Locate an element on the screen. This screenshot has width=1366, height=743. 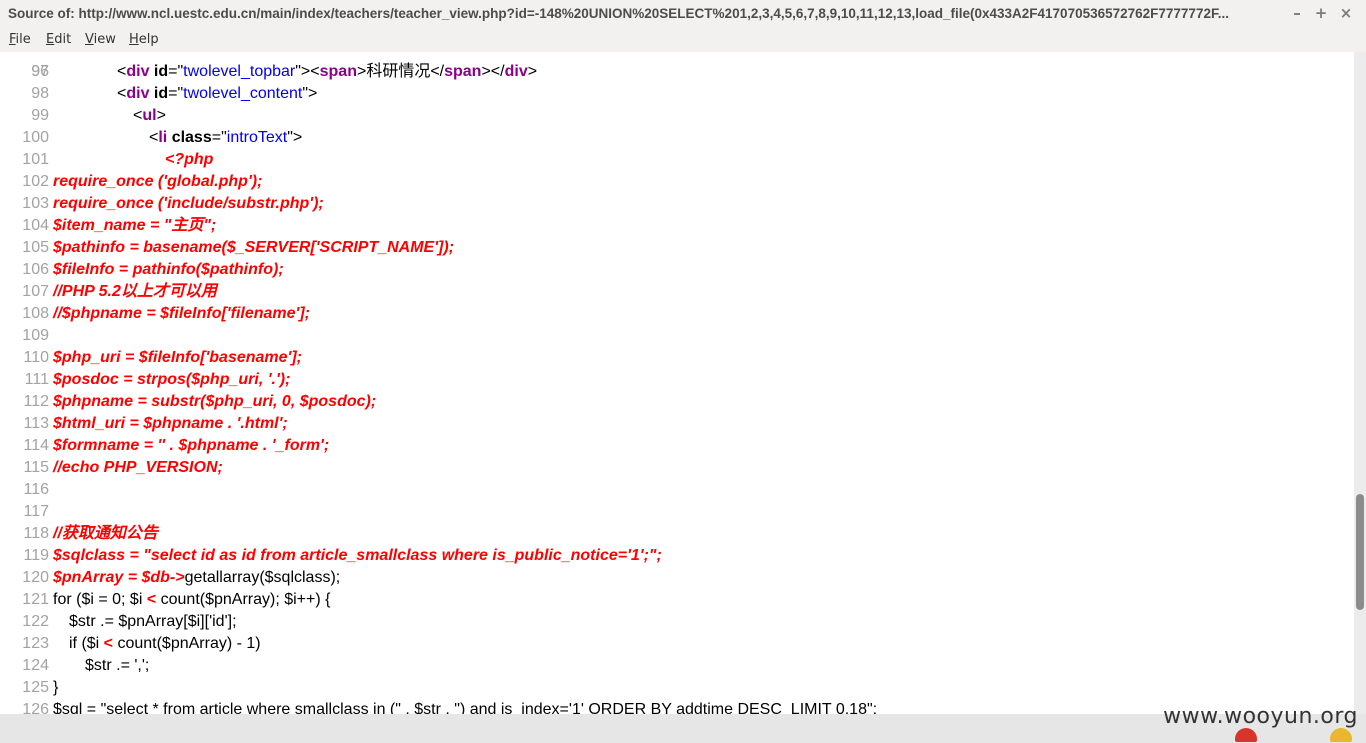
code-token: $posdoc = strpos($php_uri, '.'); is located at coordinates (172, 379).